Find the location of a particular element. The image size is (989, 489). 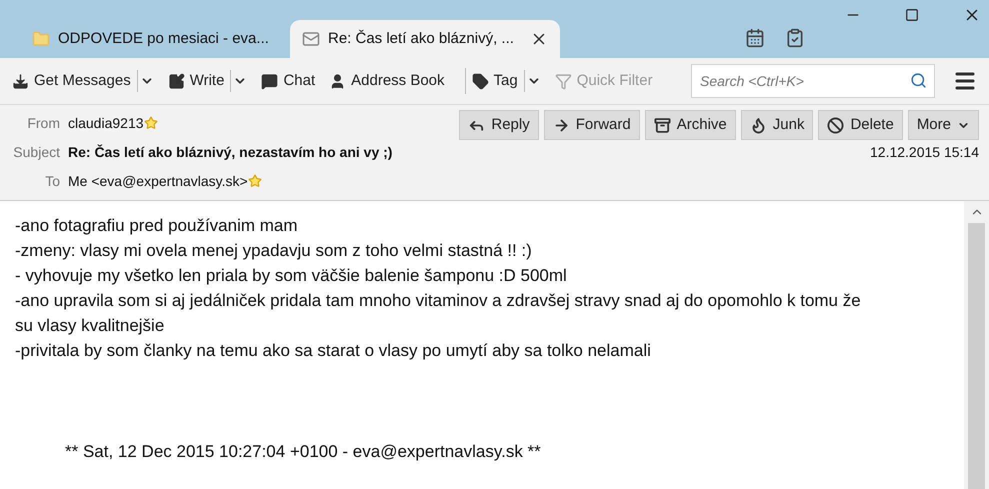

header-action-button: Delete is located at coordinates (860, 125).